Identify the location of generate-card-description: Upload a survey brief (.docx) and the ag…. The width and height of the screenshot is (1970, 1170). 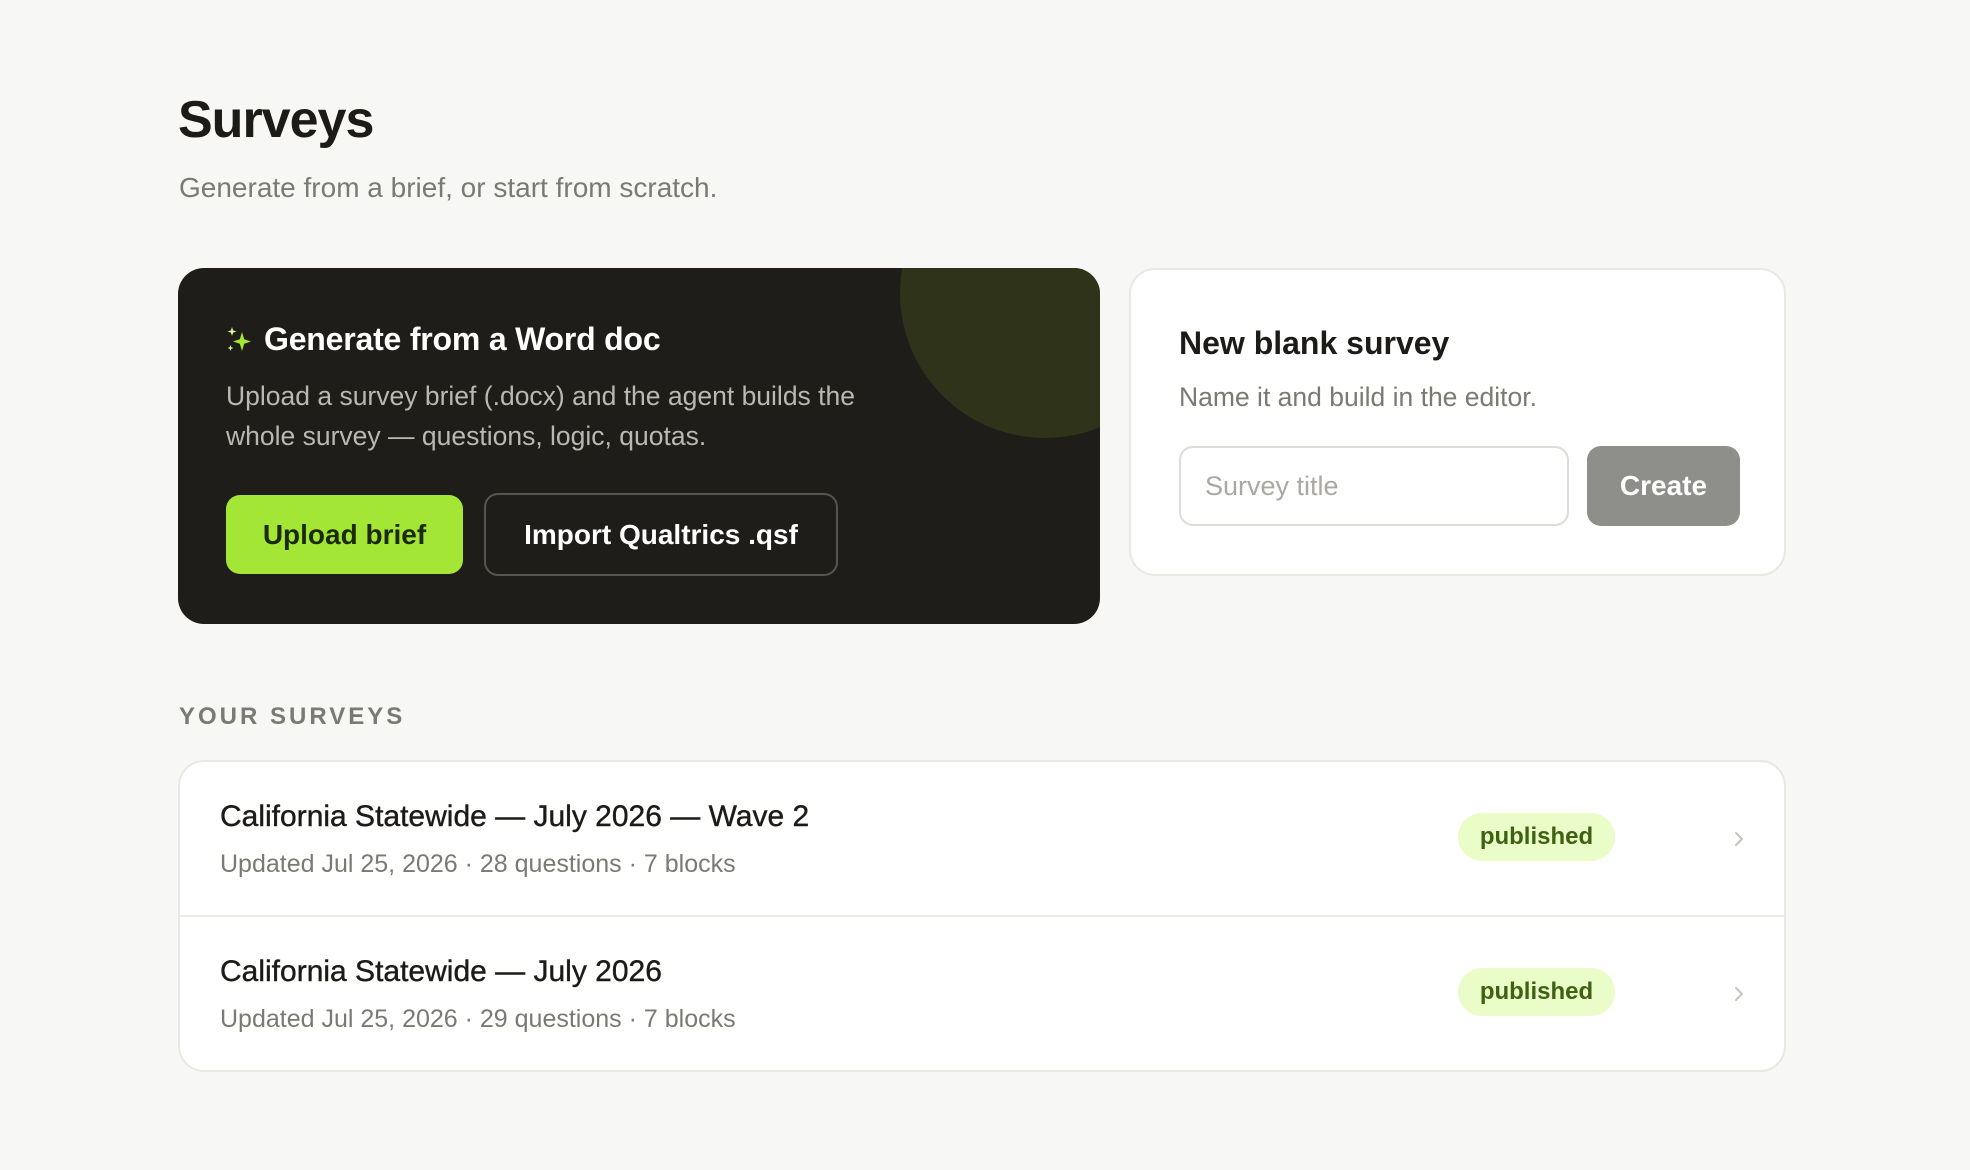
(541, 416).